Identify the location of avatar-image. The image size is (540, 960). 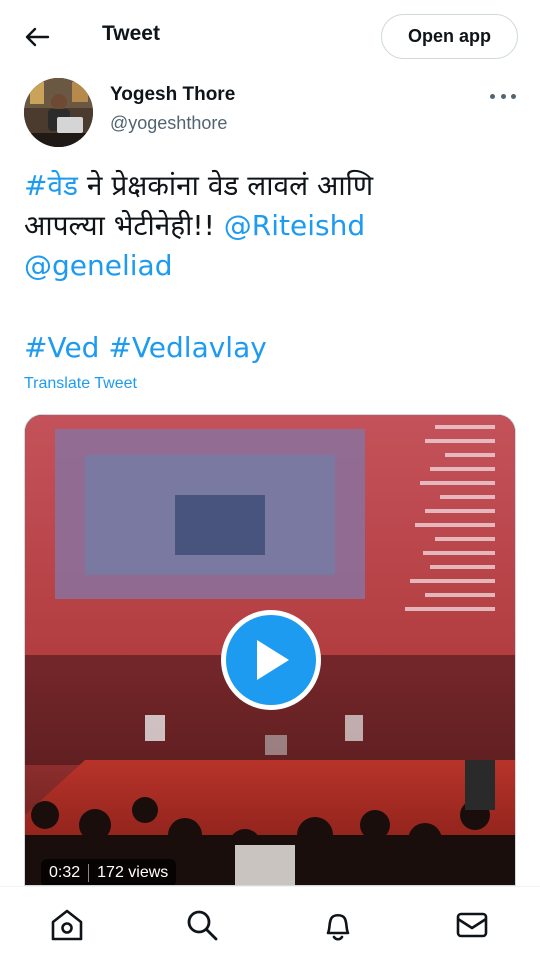
(58, 112).